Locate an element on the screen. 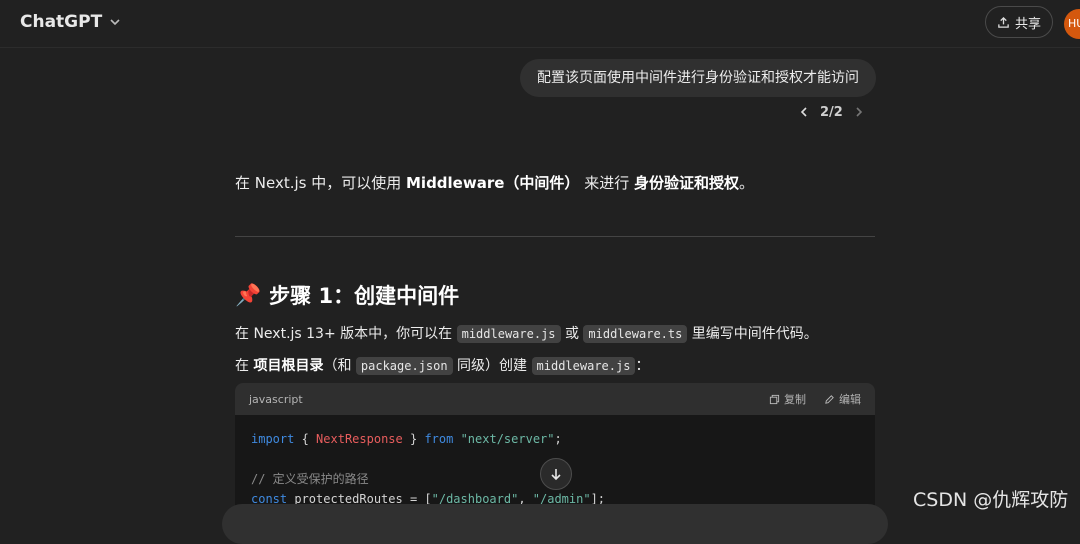 This screenshot has width=1080, height=544. pushpin-icon: 📌 is located at coordinates (248, 294).